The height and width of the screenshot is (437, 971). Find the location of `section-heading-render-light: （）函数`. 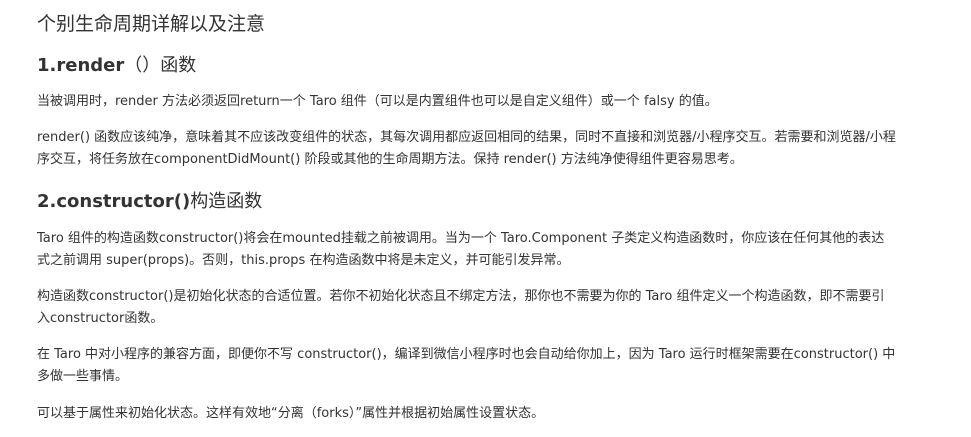

section-heading-render-light: （）函数 is located at coordinates (160, 65).